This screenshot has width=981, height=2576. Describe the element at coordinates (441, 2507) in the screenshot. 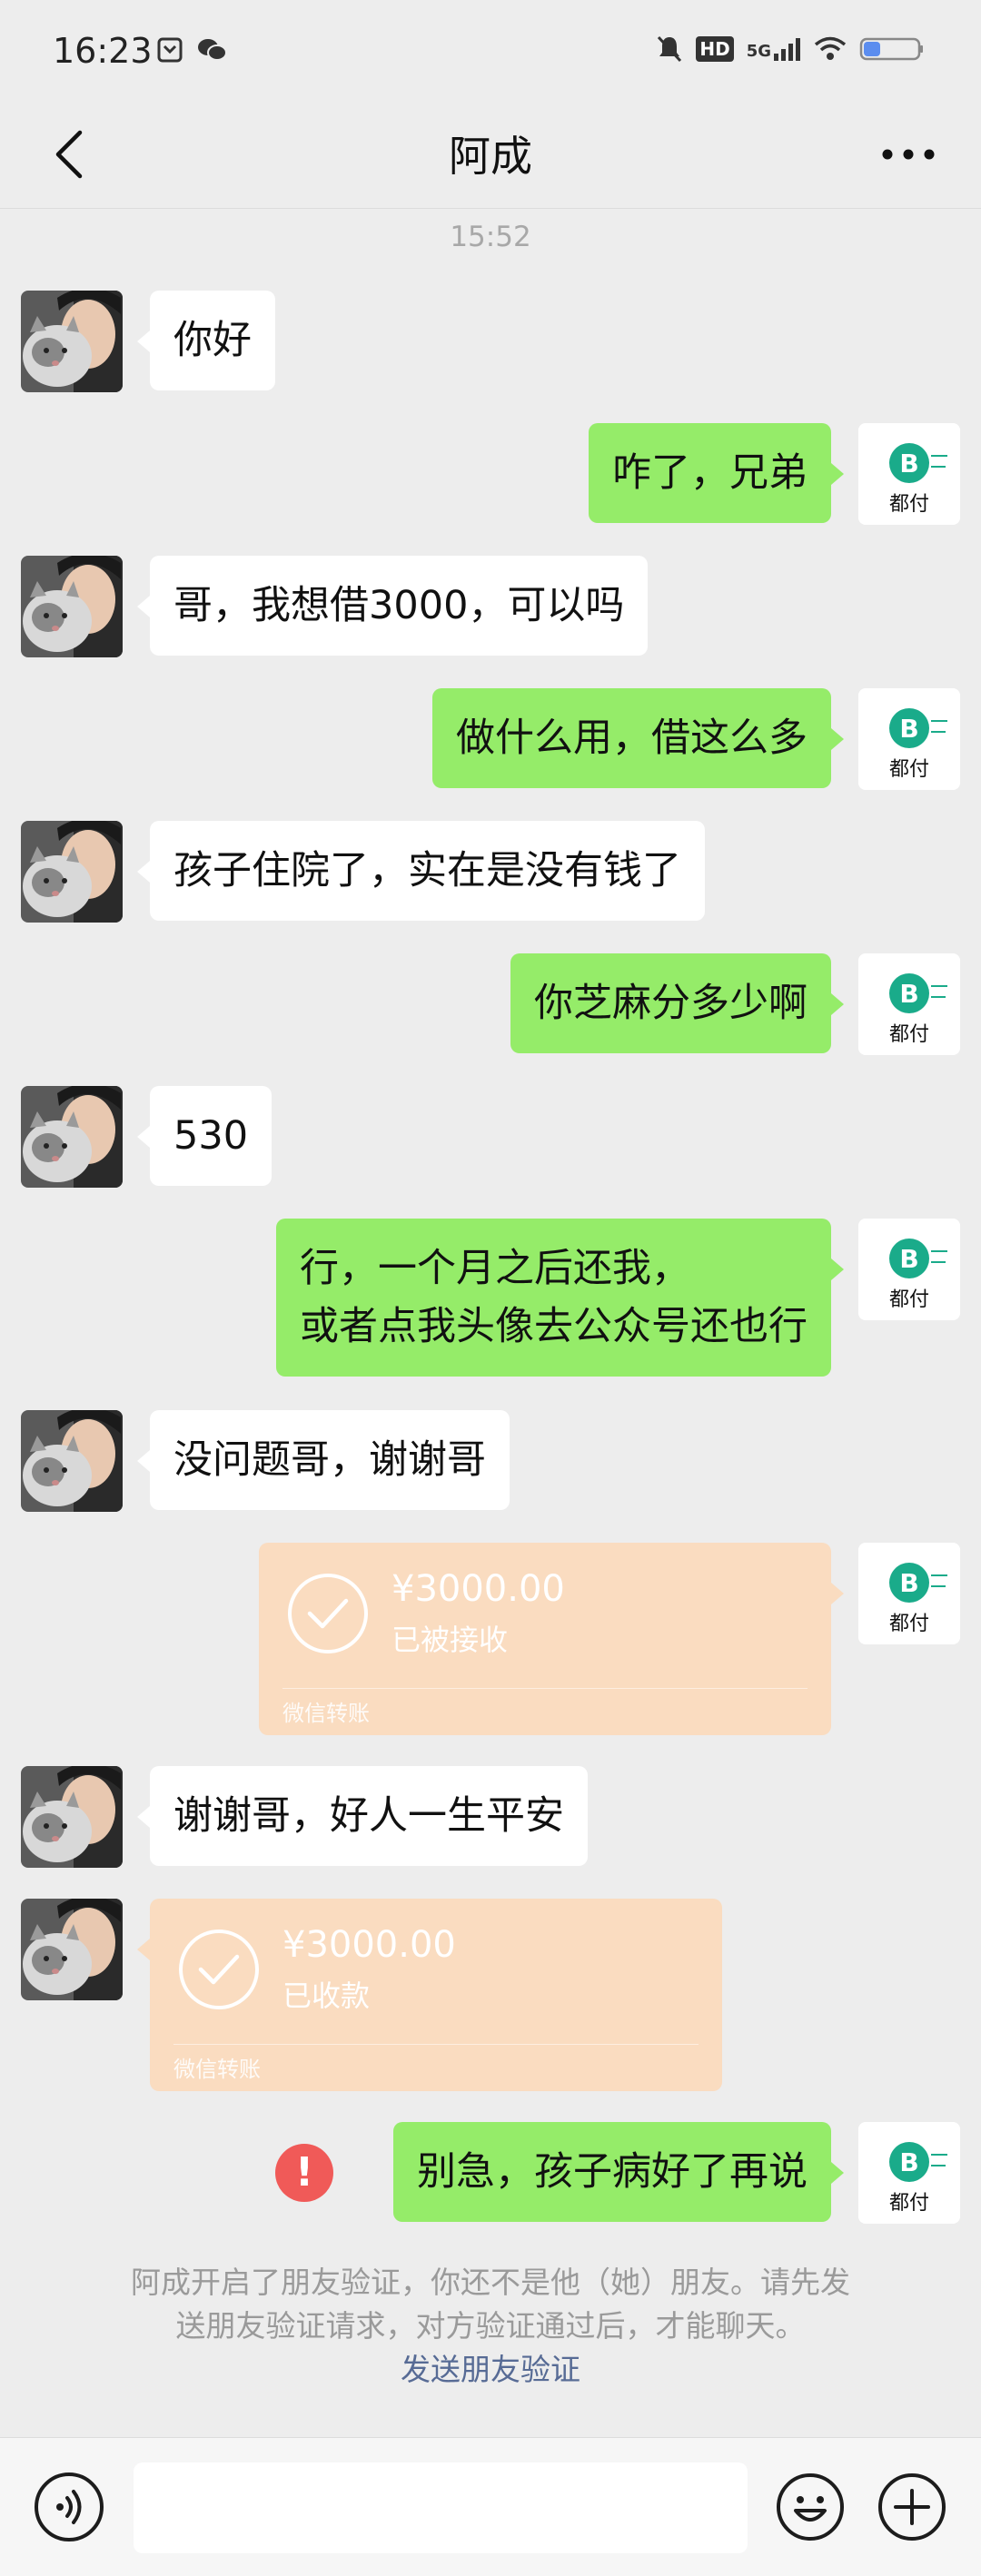

I see `message-input` at that location.